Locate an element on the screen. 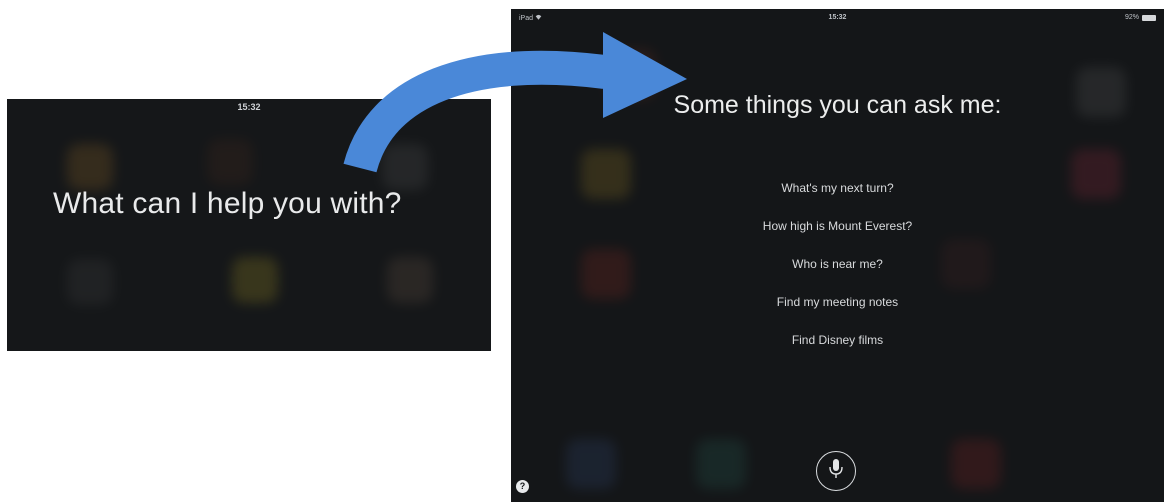 This screenshot has height=502, width=1164. help-icon: ? is located at coordinates (522, 486).